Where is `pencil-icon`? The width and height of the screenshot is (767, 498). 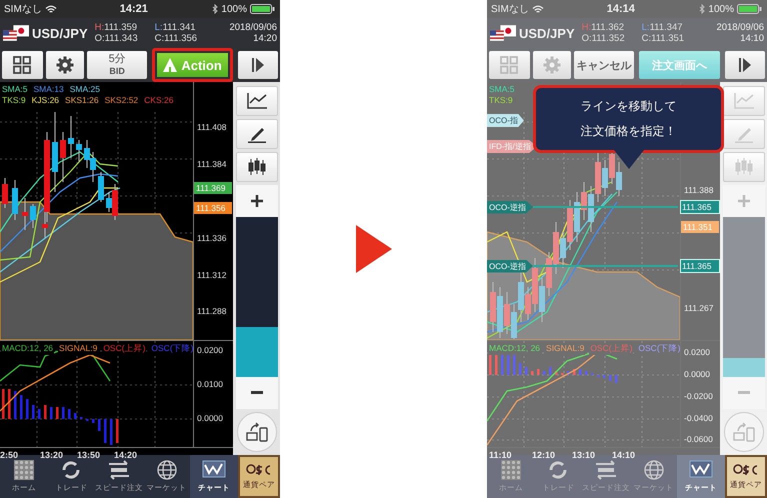
pencil-icon is located at coordinates (256, 134).